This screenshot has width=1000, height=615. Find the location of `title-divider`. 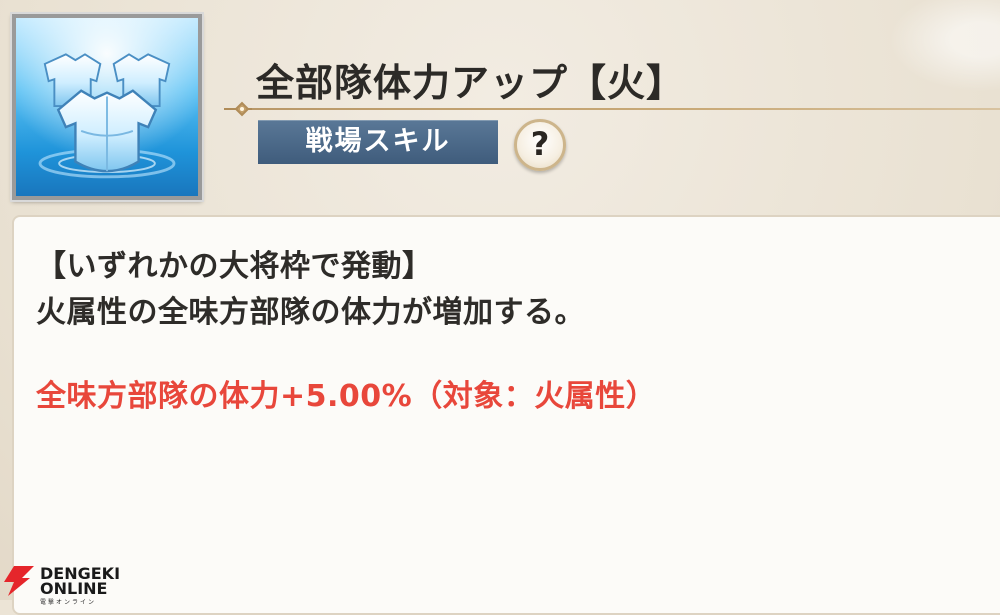

title-divider is located at coordinates (611, 109).